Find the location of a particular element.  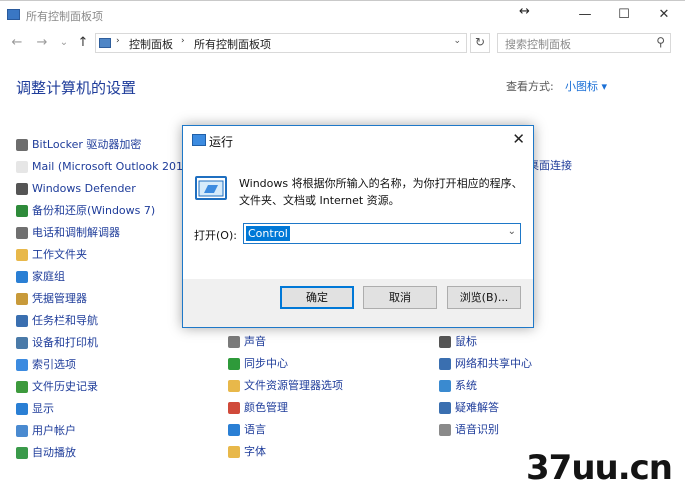

item-label: 鼠标 is located at coordinates (466, 341).